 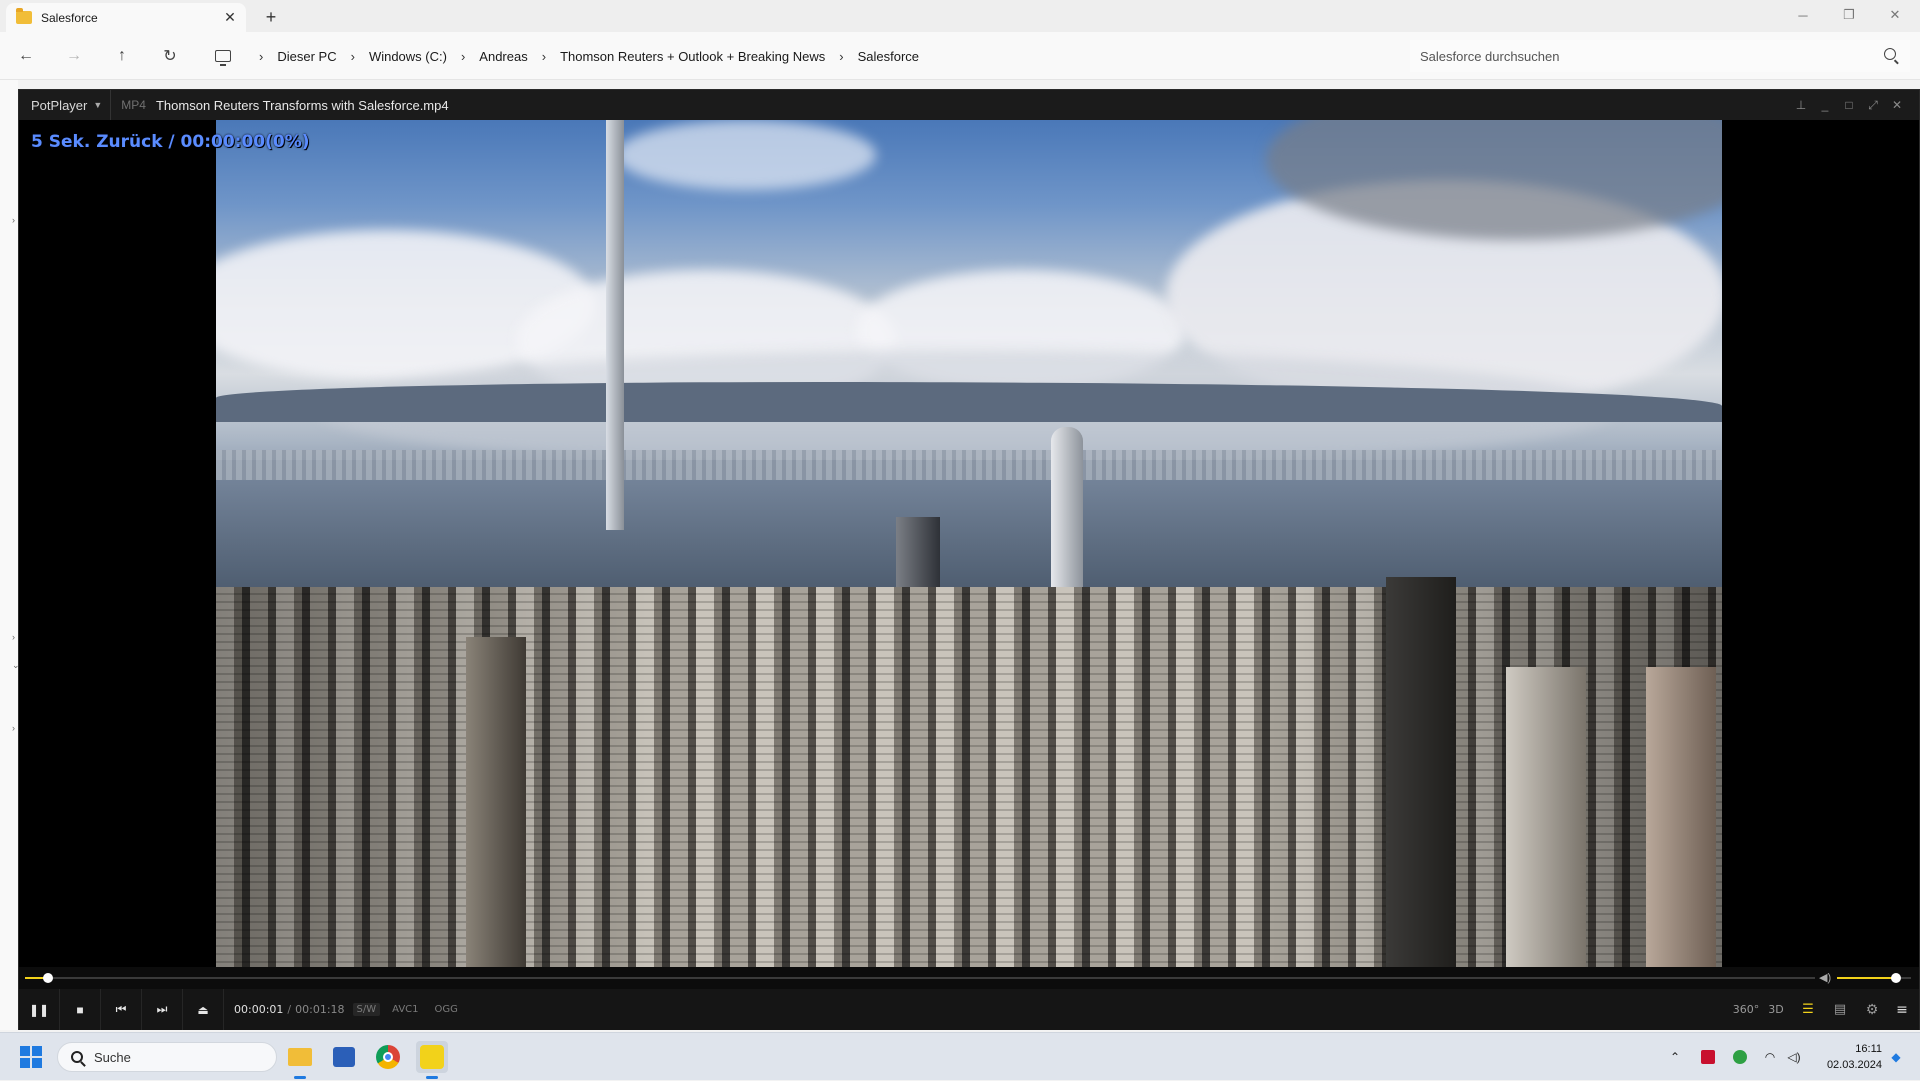 I want to click on playlist-search-icon: ☰, so click(x=1808, y=1009).